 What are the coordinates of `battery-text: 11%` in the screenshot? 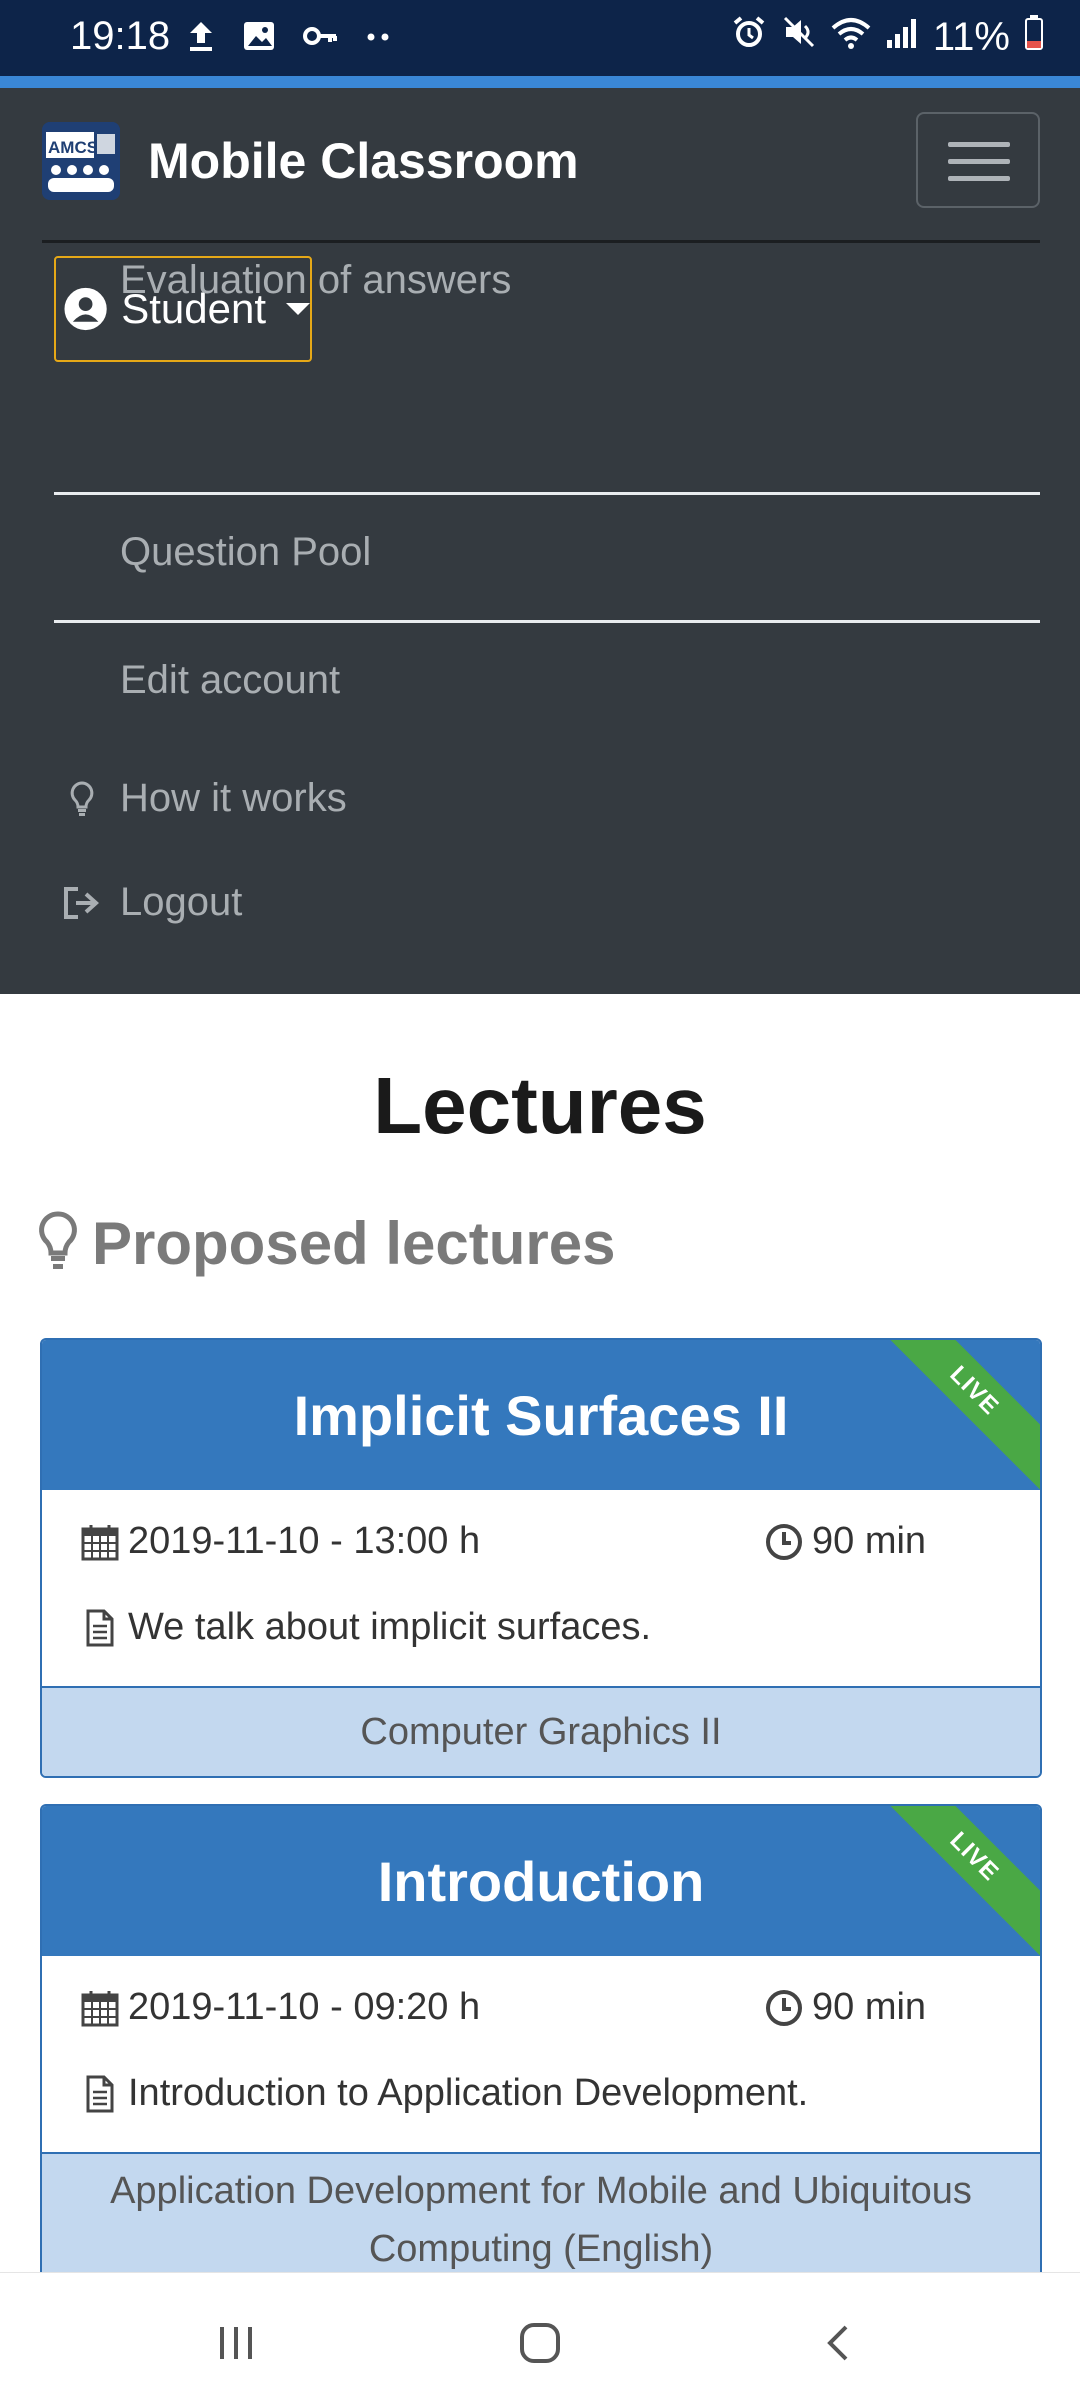 It's located at (971, 36).